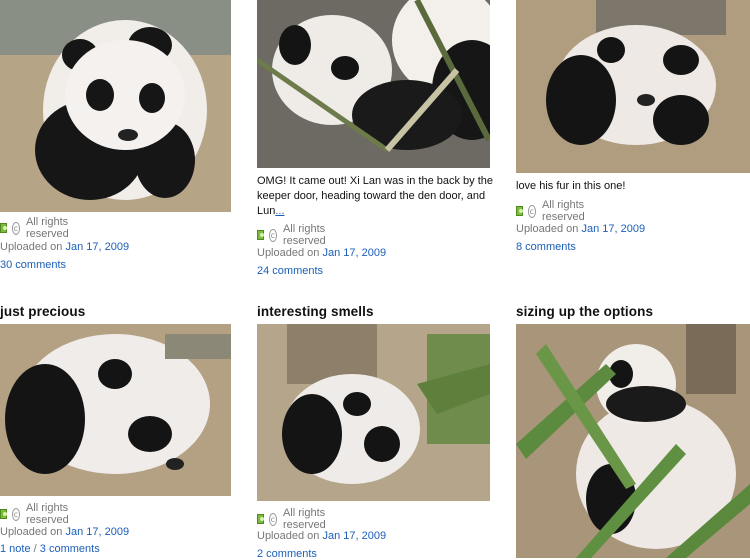 The image size is (750, 560). I want to click on comments-row-4: 1 note / 3 comments, so click(50, 549).